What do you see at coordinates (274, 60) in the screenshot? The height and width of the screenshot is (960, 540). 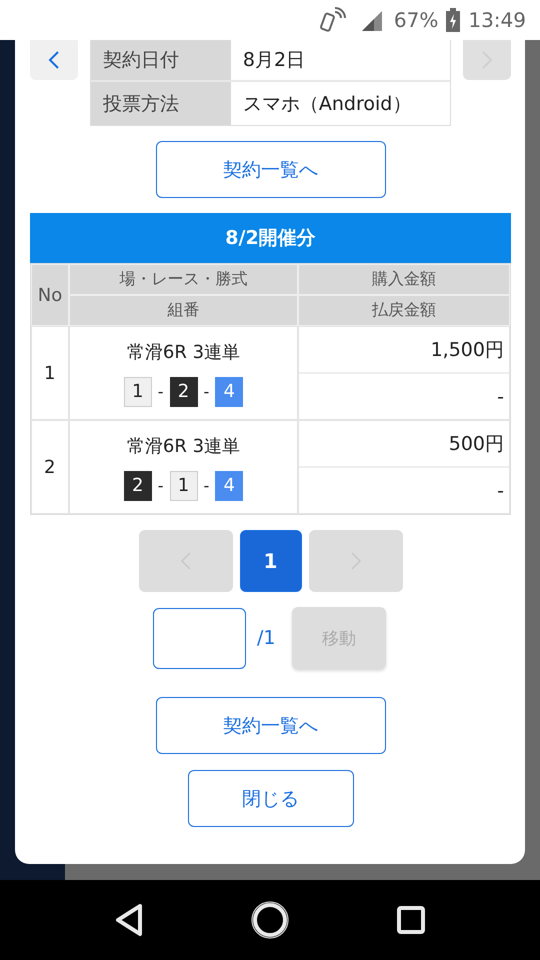 I see `info-value: 8月2日` at bounding box center [274, 60].